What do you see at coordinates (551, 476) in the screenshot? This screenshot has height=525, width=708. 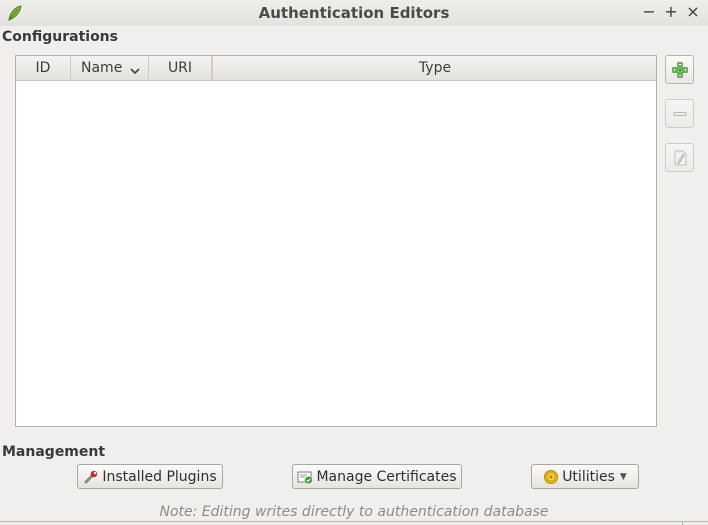 I see `gear-icon` at bounding box center [551, 476].